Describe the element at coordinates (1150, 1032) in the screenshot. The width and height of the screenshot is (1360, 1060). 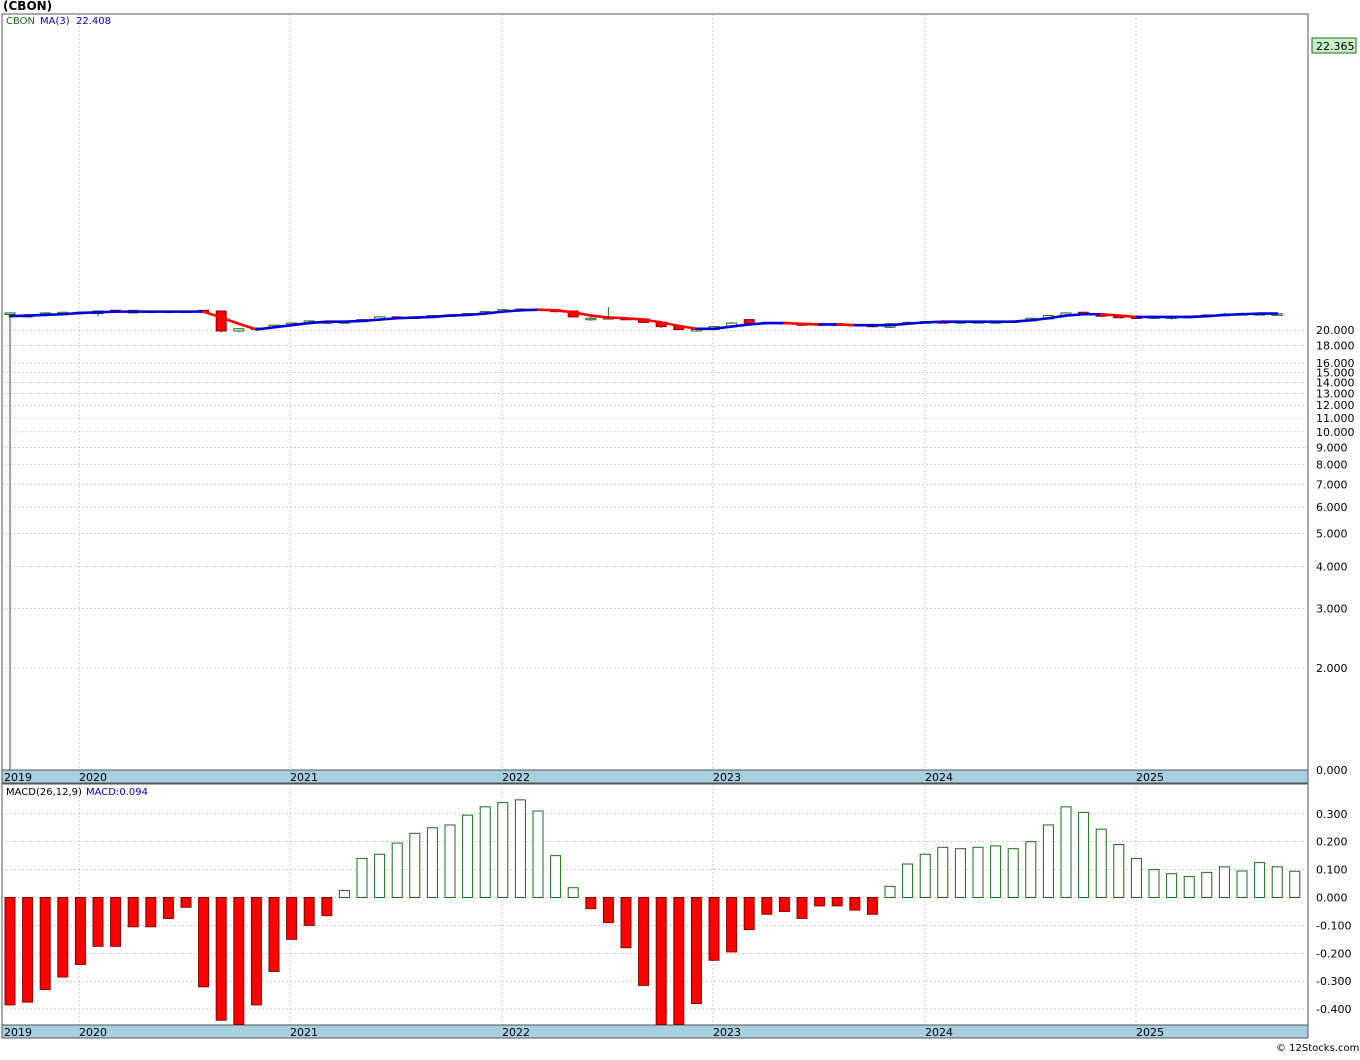
I see `macd-year-label: 2025` at that location.